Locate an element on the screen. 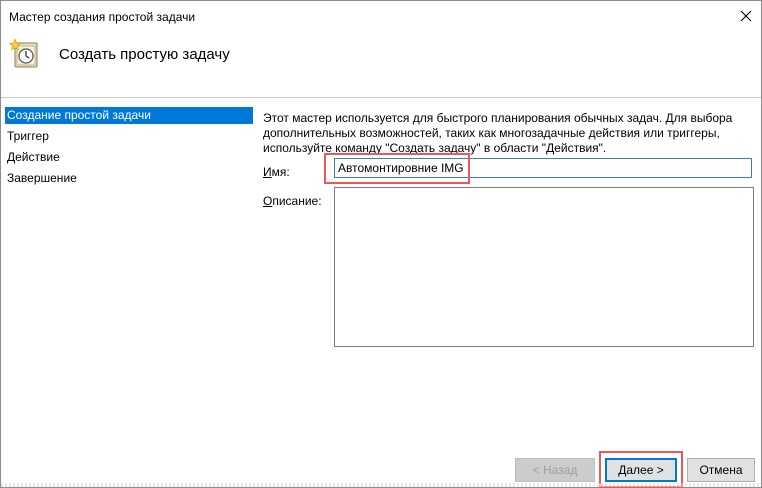 This screenshot has height=488, width=762. next-button: Далее > is located at coordinates (641, 470).